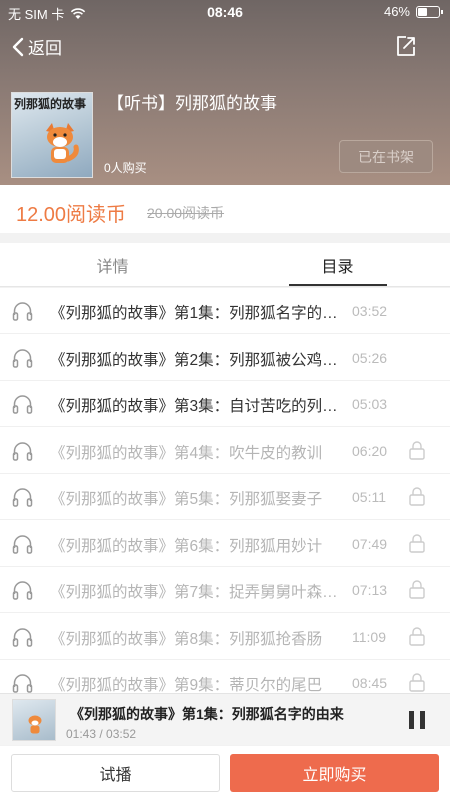  I want to click on chapter-title: 《列那狐的故事》第8集：列那狐抢香肠, so click(186, 639).